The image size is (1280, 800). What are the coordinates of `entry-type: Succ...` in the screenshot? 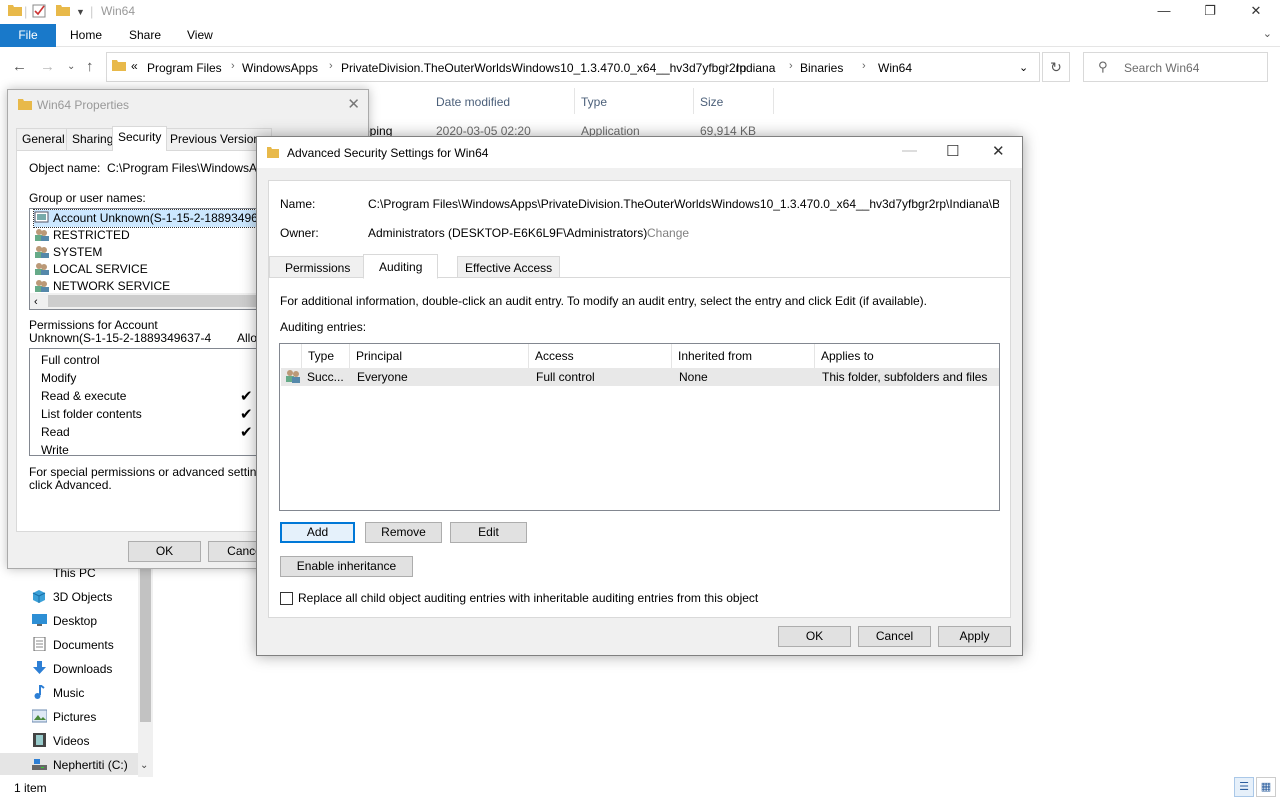 It's located at (325, 377).